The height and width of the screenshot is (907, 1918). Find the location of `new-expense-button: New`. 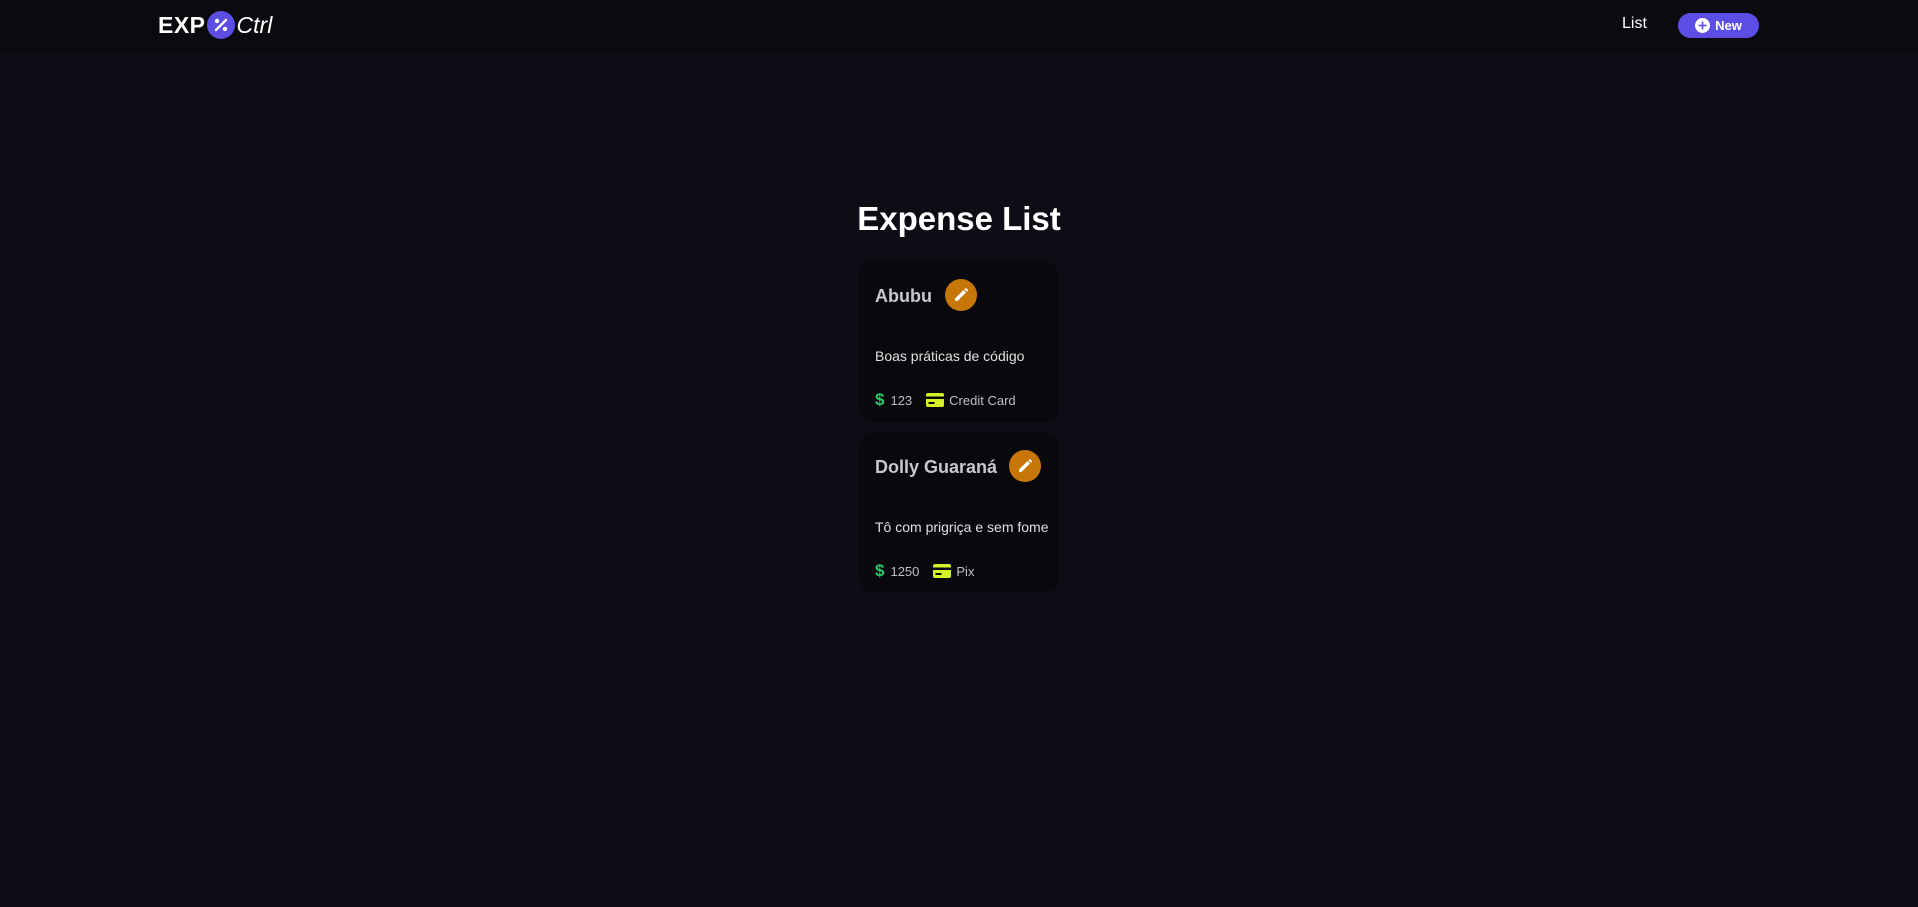

new-expense-button: New is located at coordinates (1718, 25).